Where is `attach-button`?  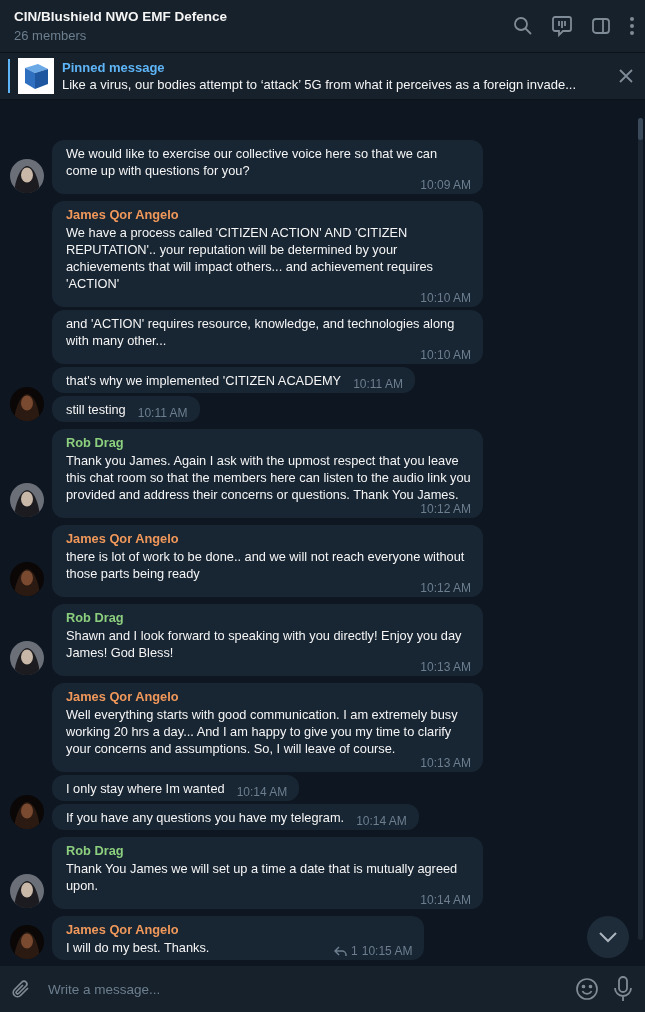
attach-button is located at coordinates (21, 989).